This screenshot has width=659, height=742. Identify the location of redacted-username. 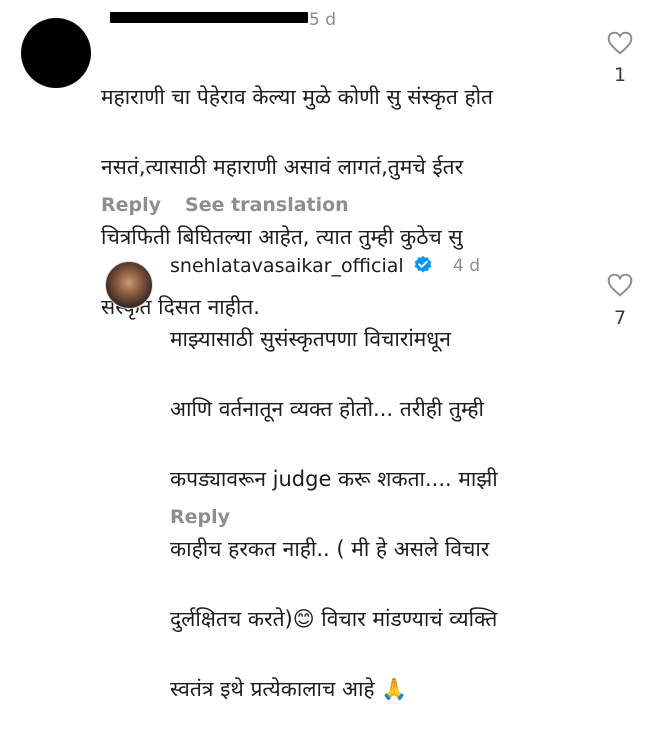
(209, 17).